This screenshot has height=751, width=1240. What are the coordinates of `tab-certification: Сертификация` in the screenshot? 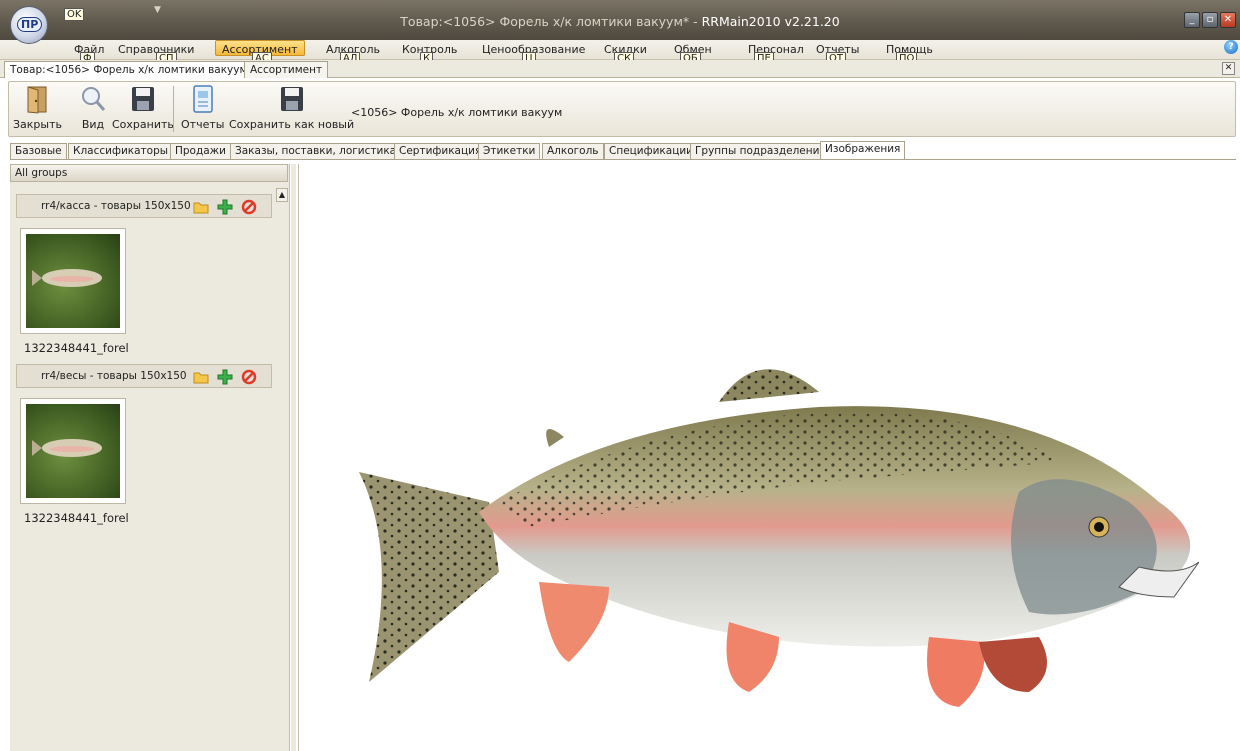 It's located at (440, 151).